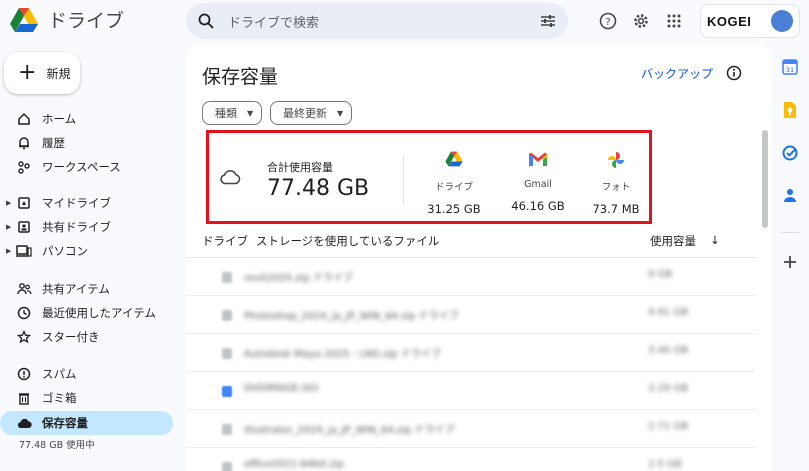  Describe the element at coordinates (548, 21) in the screenshot. I see `search-options-icon` at that location.